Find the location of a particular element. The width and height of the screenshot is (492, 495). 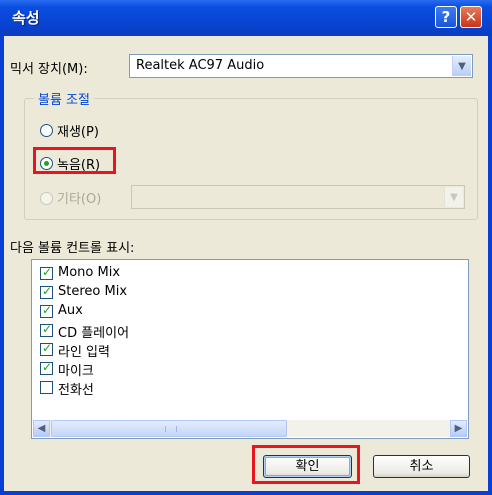

chevron-right-icon: ▶ is located at coordinates (458, 428).